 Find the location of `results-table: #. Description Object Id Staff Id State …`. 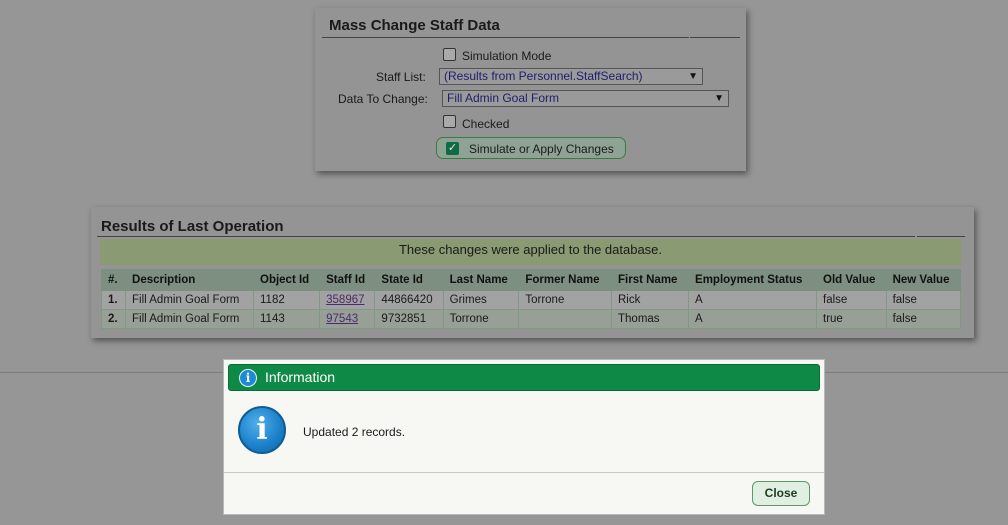

results-table: #. Description Object Id Staff Id State … is located at coordinates (531, 299).